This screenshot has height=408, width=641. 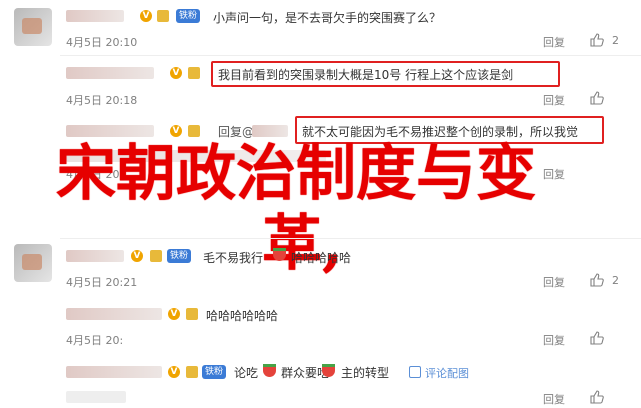 What do you see at coordinates (102, 282) in the screenshot?
I see `comment-date: 4月5日 20:21` at bounding box center [102, 282].